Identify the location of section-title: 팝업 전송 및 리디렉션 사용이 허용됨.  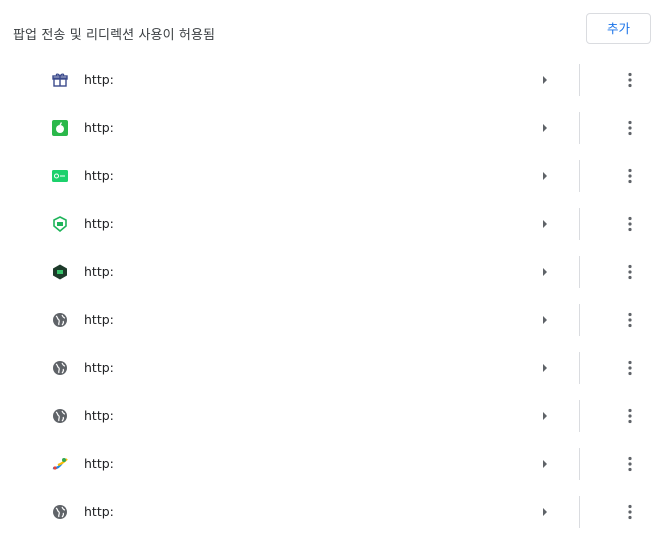
(114, 35).